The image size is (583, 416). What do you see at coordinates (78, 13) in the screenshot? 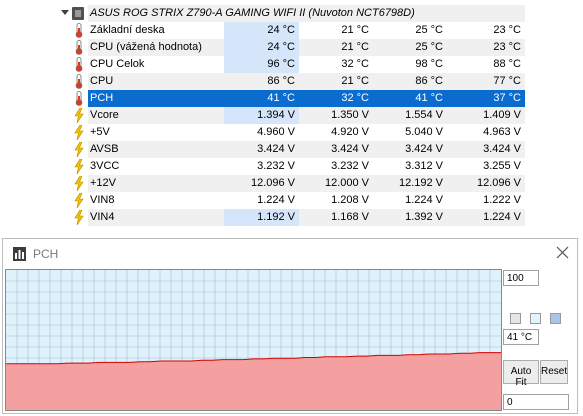
I see `chip-icon` at bounding box center [78, 13].